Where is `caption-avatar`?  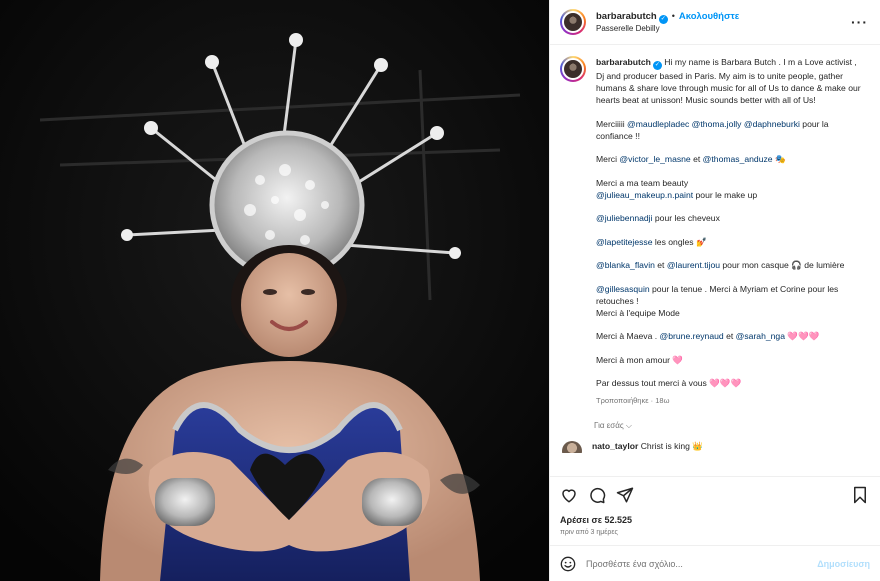 caption-avatar is located at coordinates (573, 69).